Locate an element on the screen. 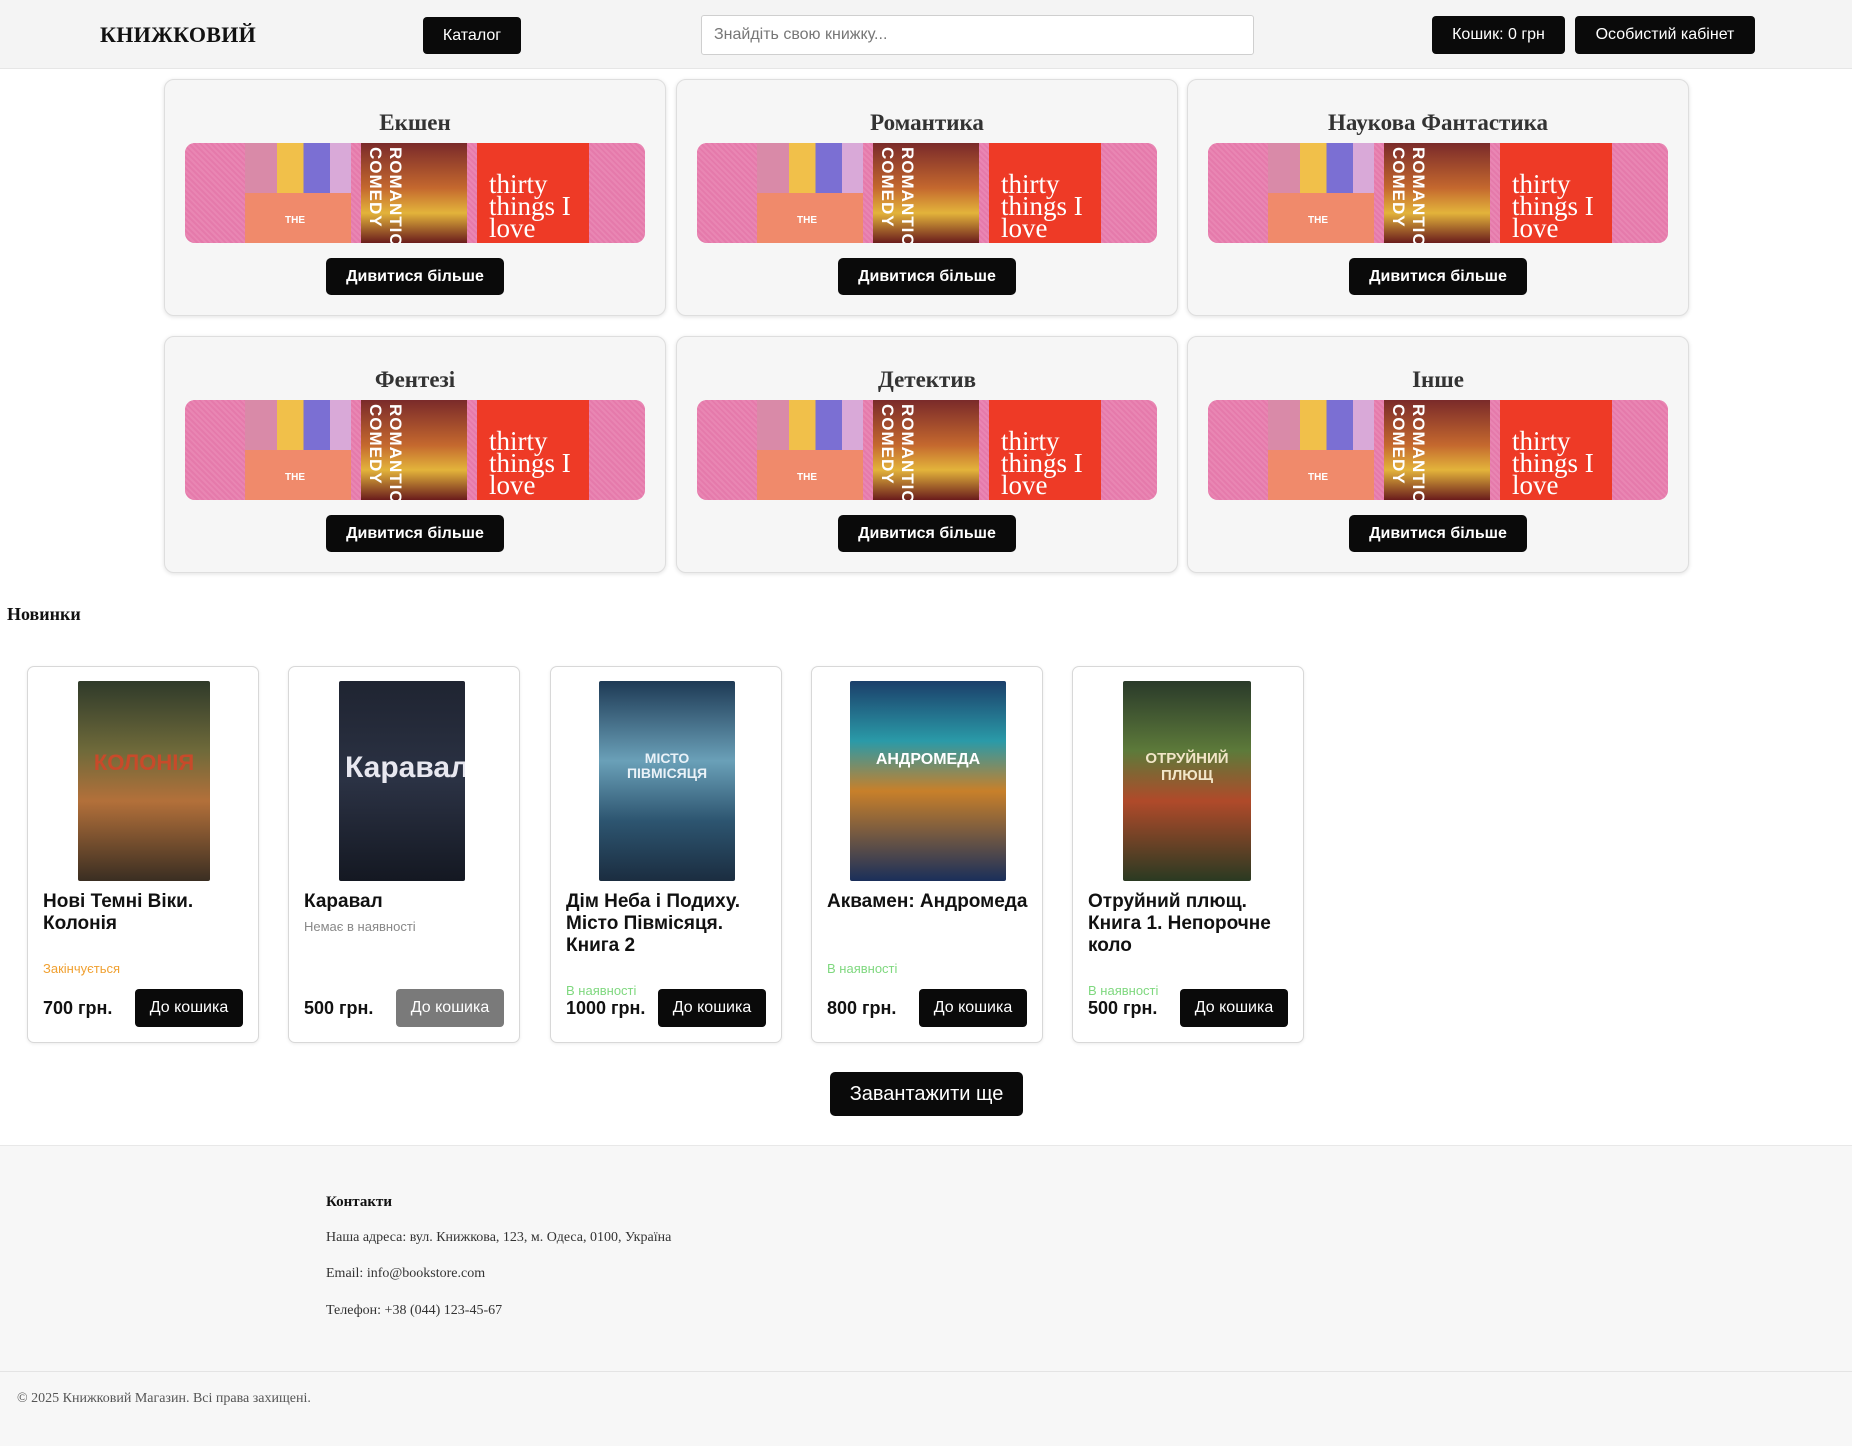 The height and width of the screenshot is (1446, 1852). product-title: Нові Темні Віки. Колонія is located at coordinates (145, 913).